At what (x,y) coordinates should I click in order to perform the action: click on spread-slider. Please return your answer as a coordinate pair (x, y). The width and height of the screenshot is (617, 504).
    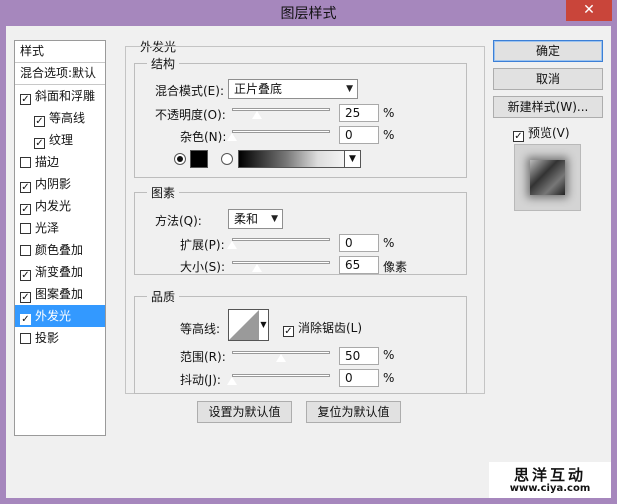
    Looking at the image, I should click on (281, 239).